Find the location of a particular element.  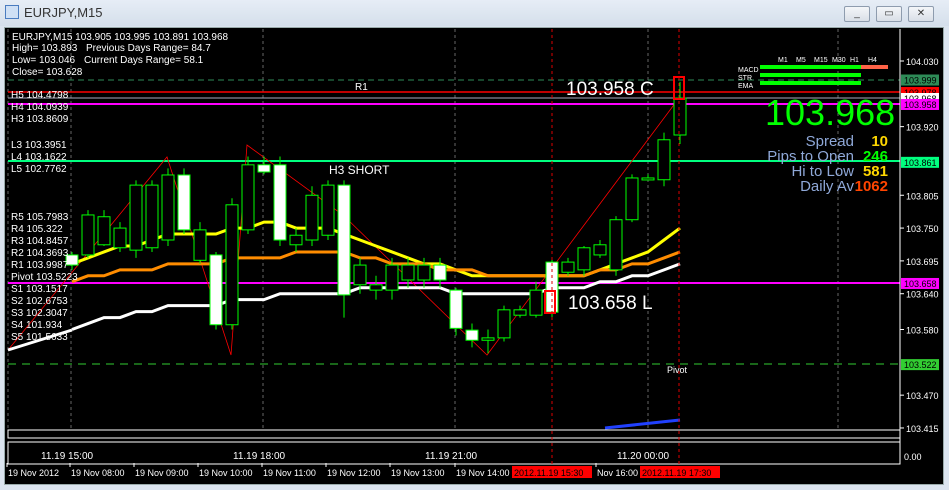

sub-axis-label: 0.00 is located at coordinates (913, 457).